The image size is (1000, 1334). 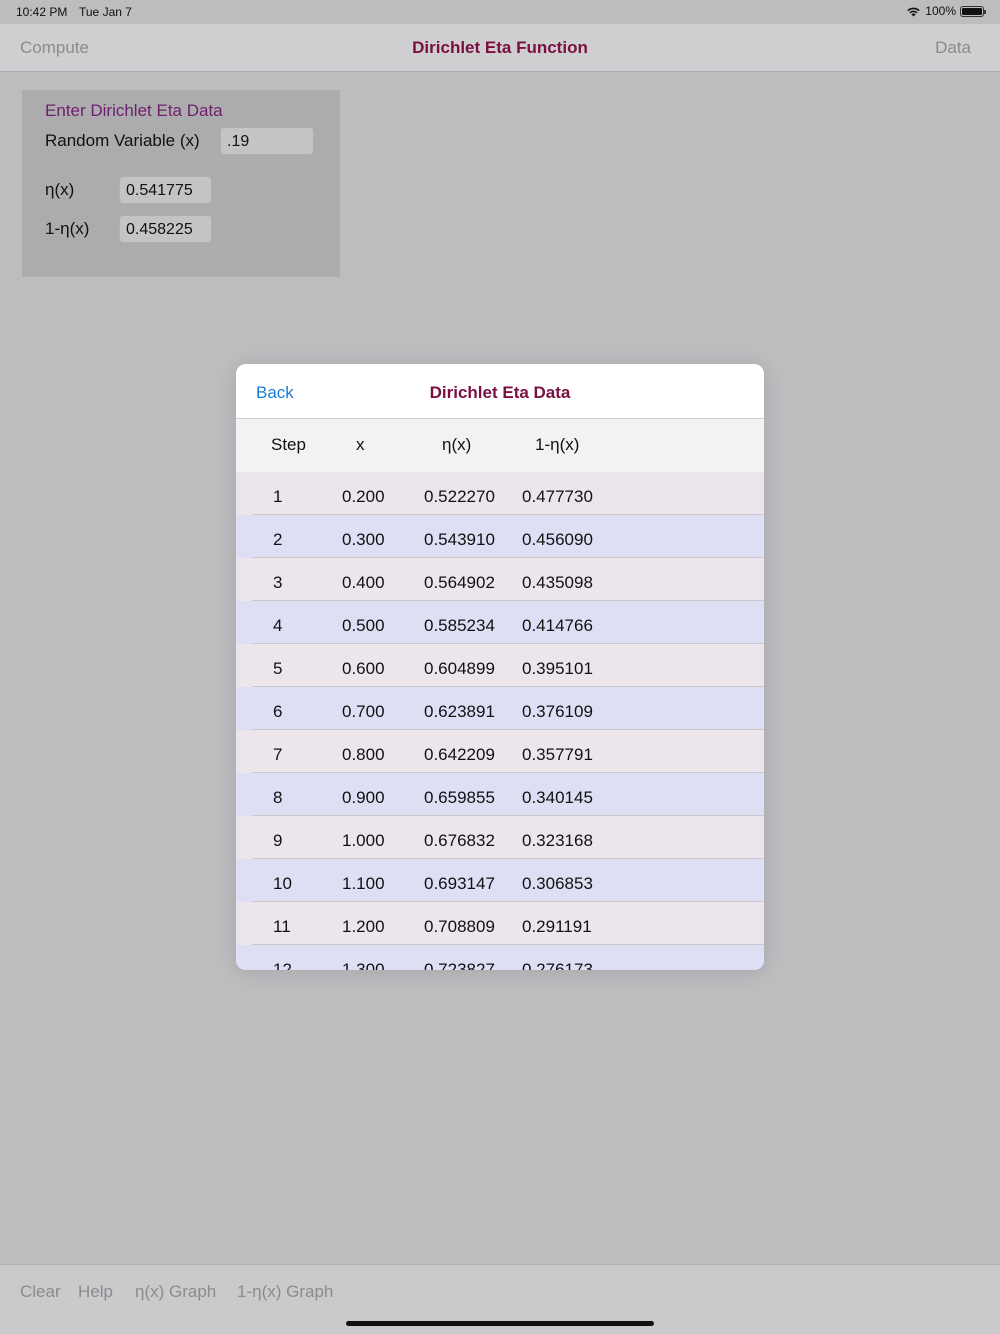 I want to click on cell-step: 9, so click(x=278, y=840).